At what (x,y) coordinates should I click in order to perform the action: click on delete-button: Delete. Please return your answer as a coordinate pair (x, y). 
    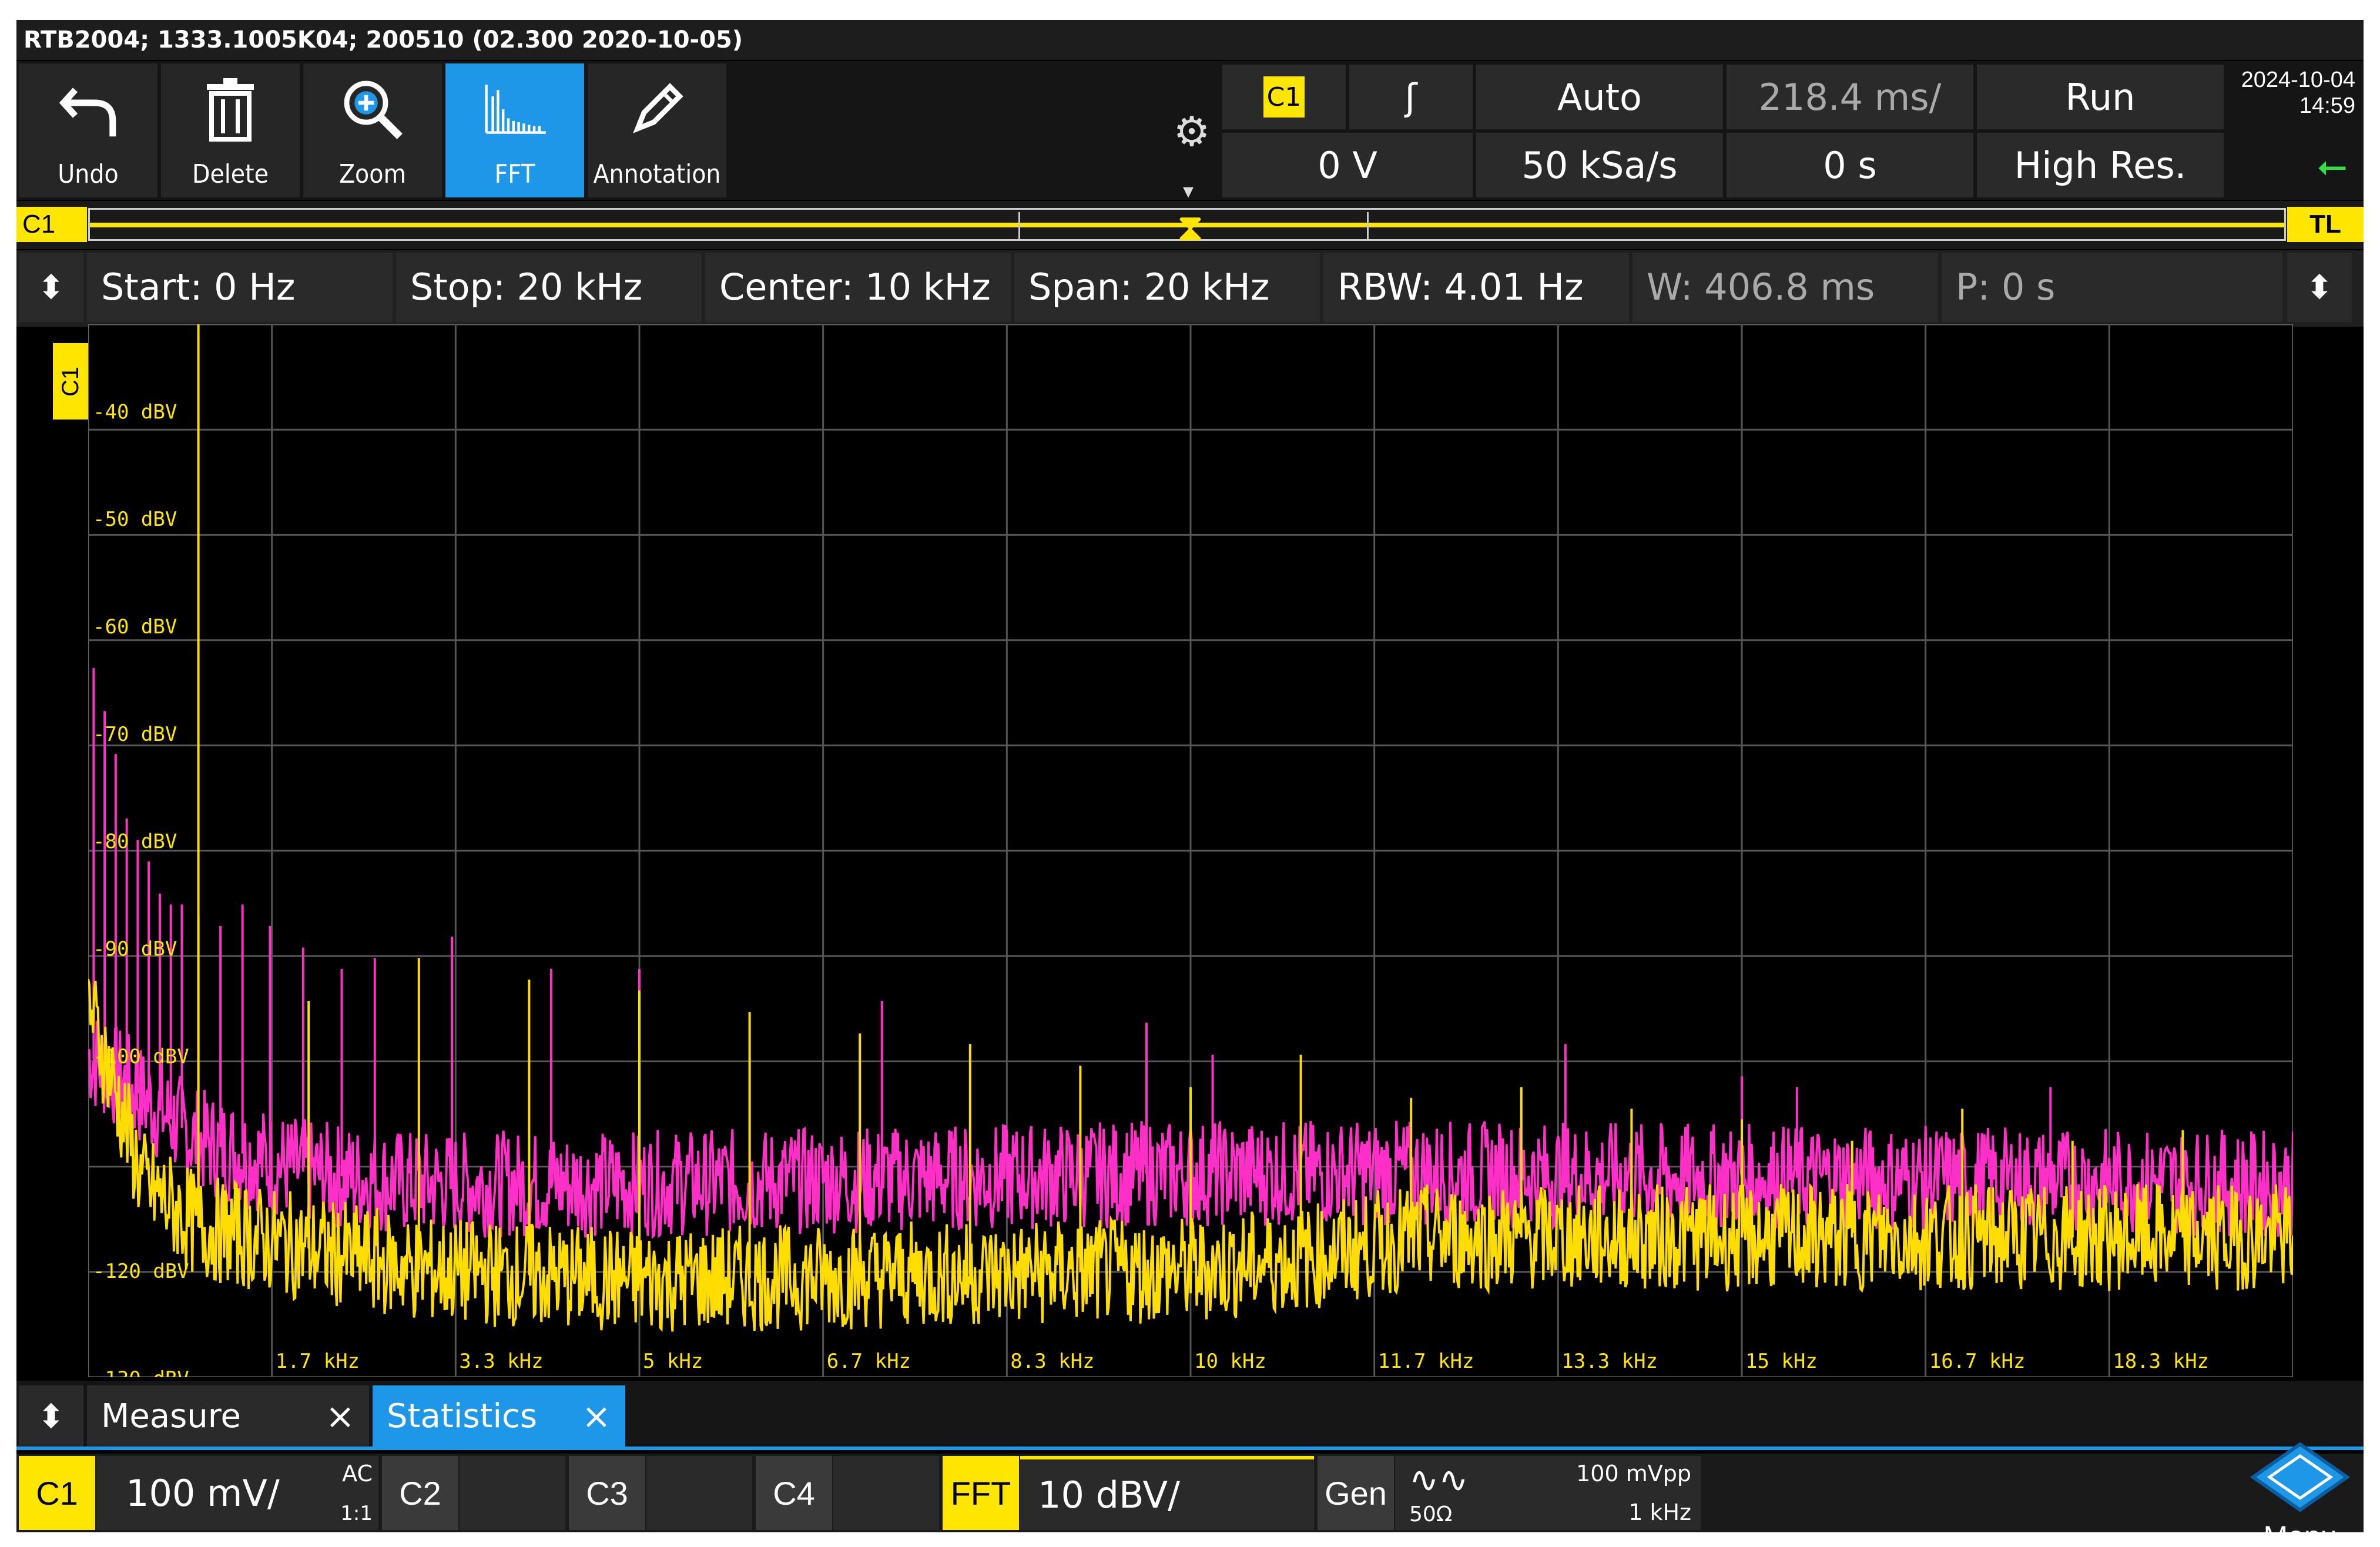
    Looking at the image, I should click on (230, 130).